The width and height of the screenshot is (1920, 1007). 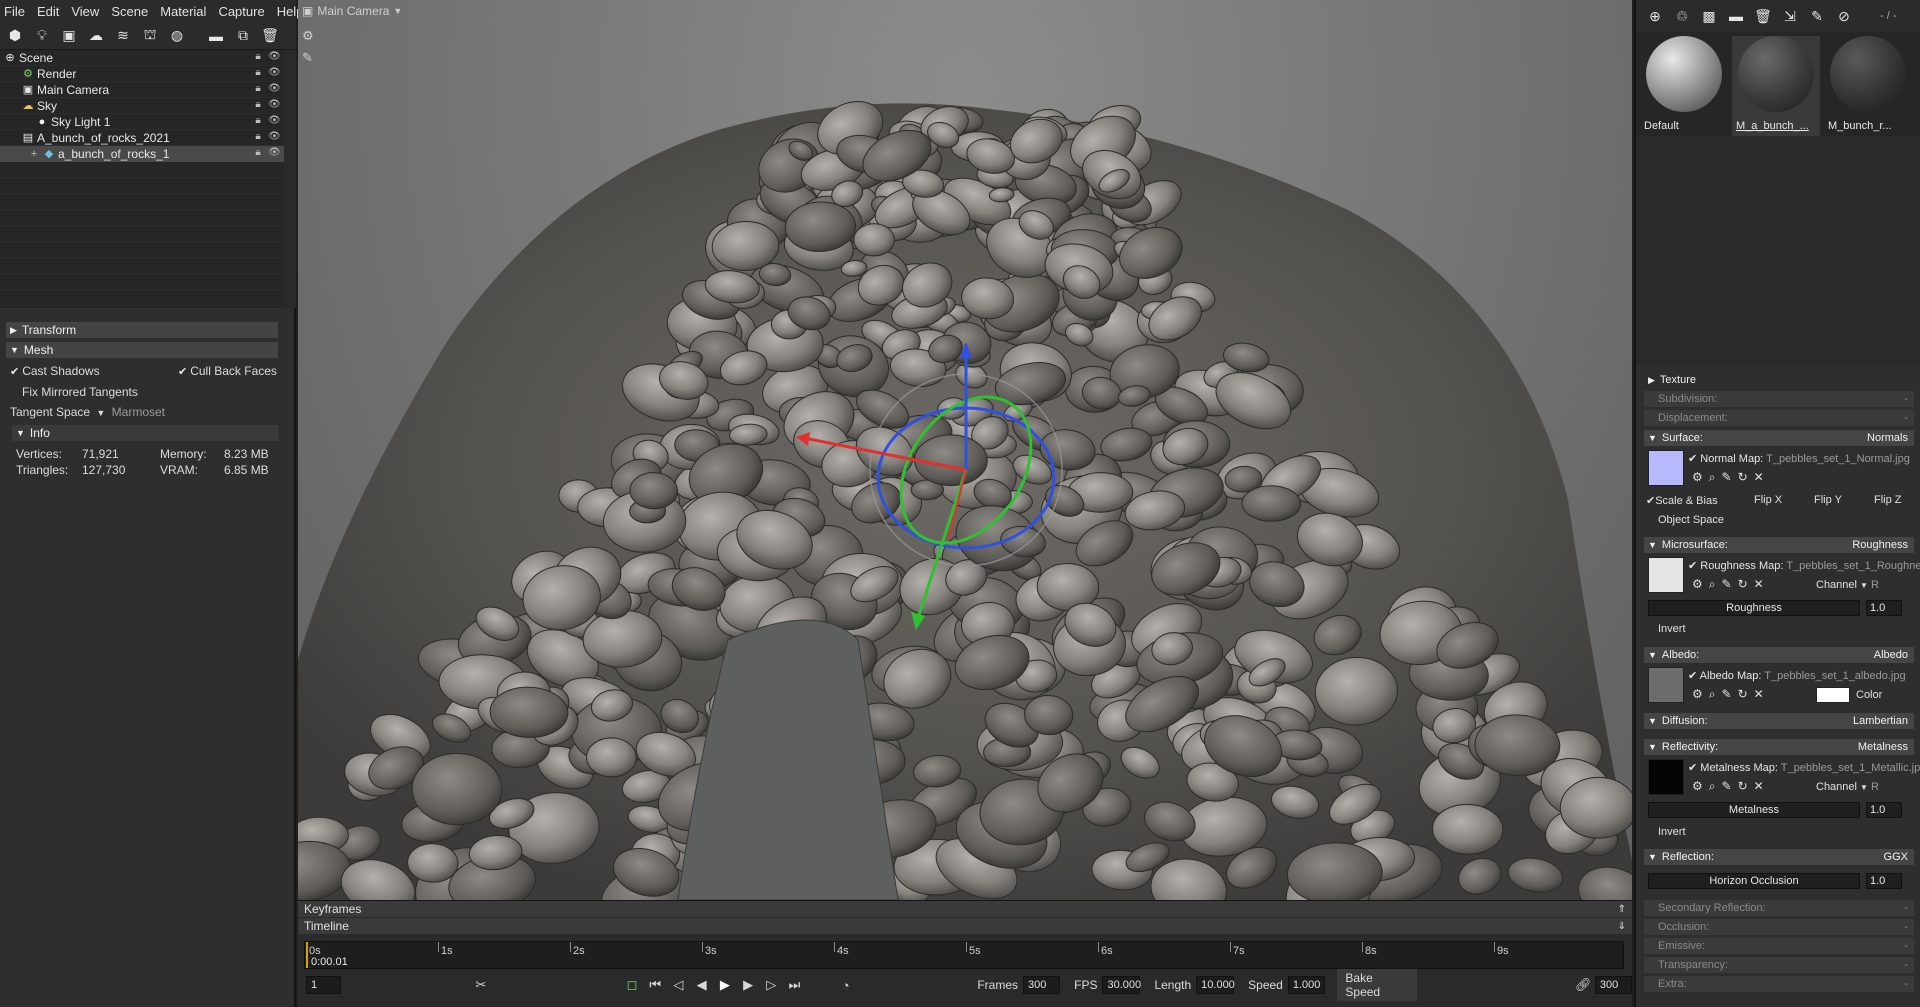 I want to click on dropdown-arrow-icon: ▼, so click(x=100, y=413).